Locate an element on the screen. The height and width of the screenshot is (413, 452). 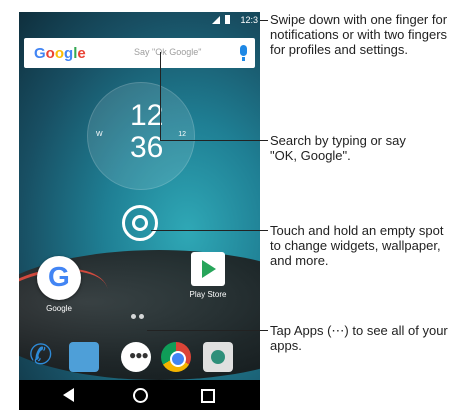
status-time: 12:3 is located at coordinates (249, 20).